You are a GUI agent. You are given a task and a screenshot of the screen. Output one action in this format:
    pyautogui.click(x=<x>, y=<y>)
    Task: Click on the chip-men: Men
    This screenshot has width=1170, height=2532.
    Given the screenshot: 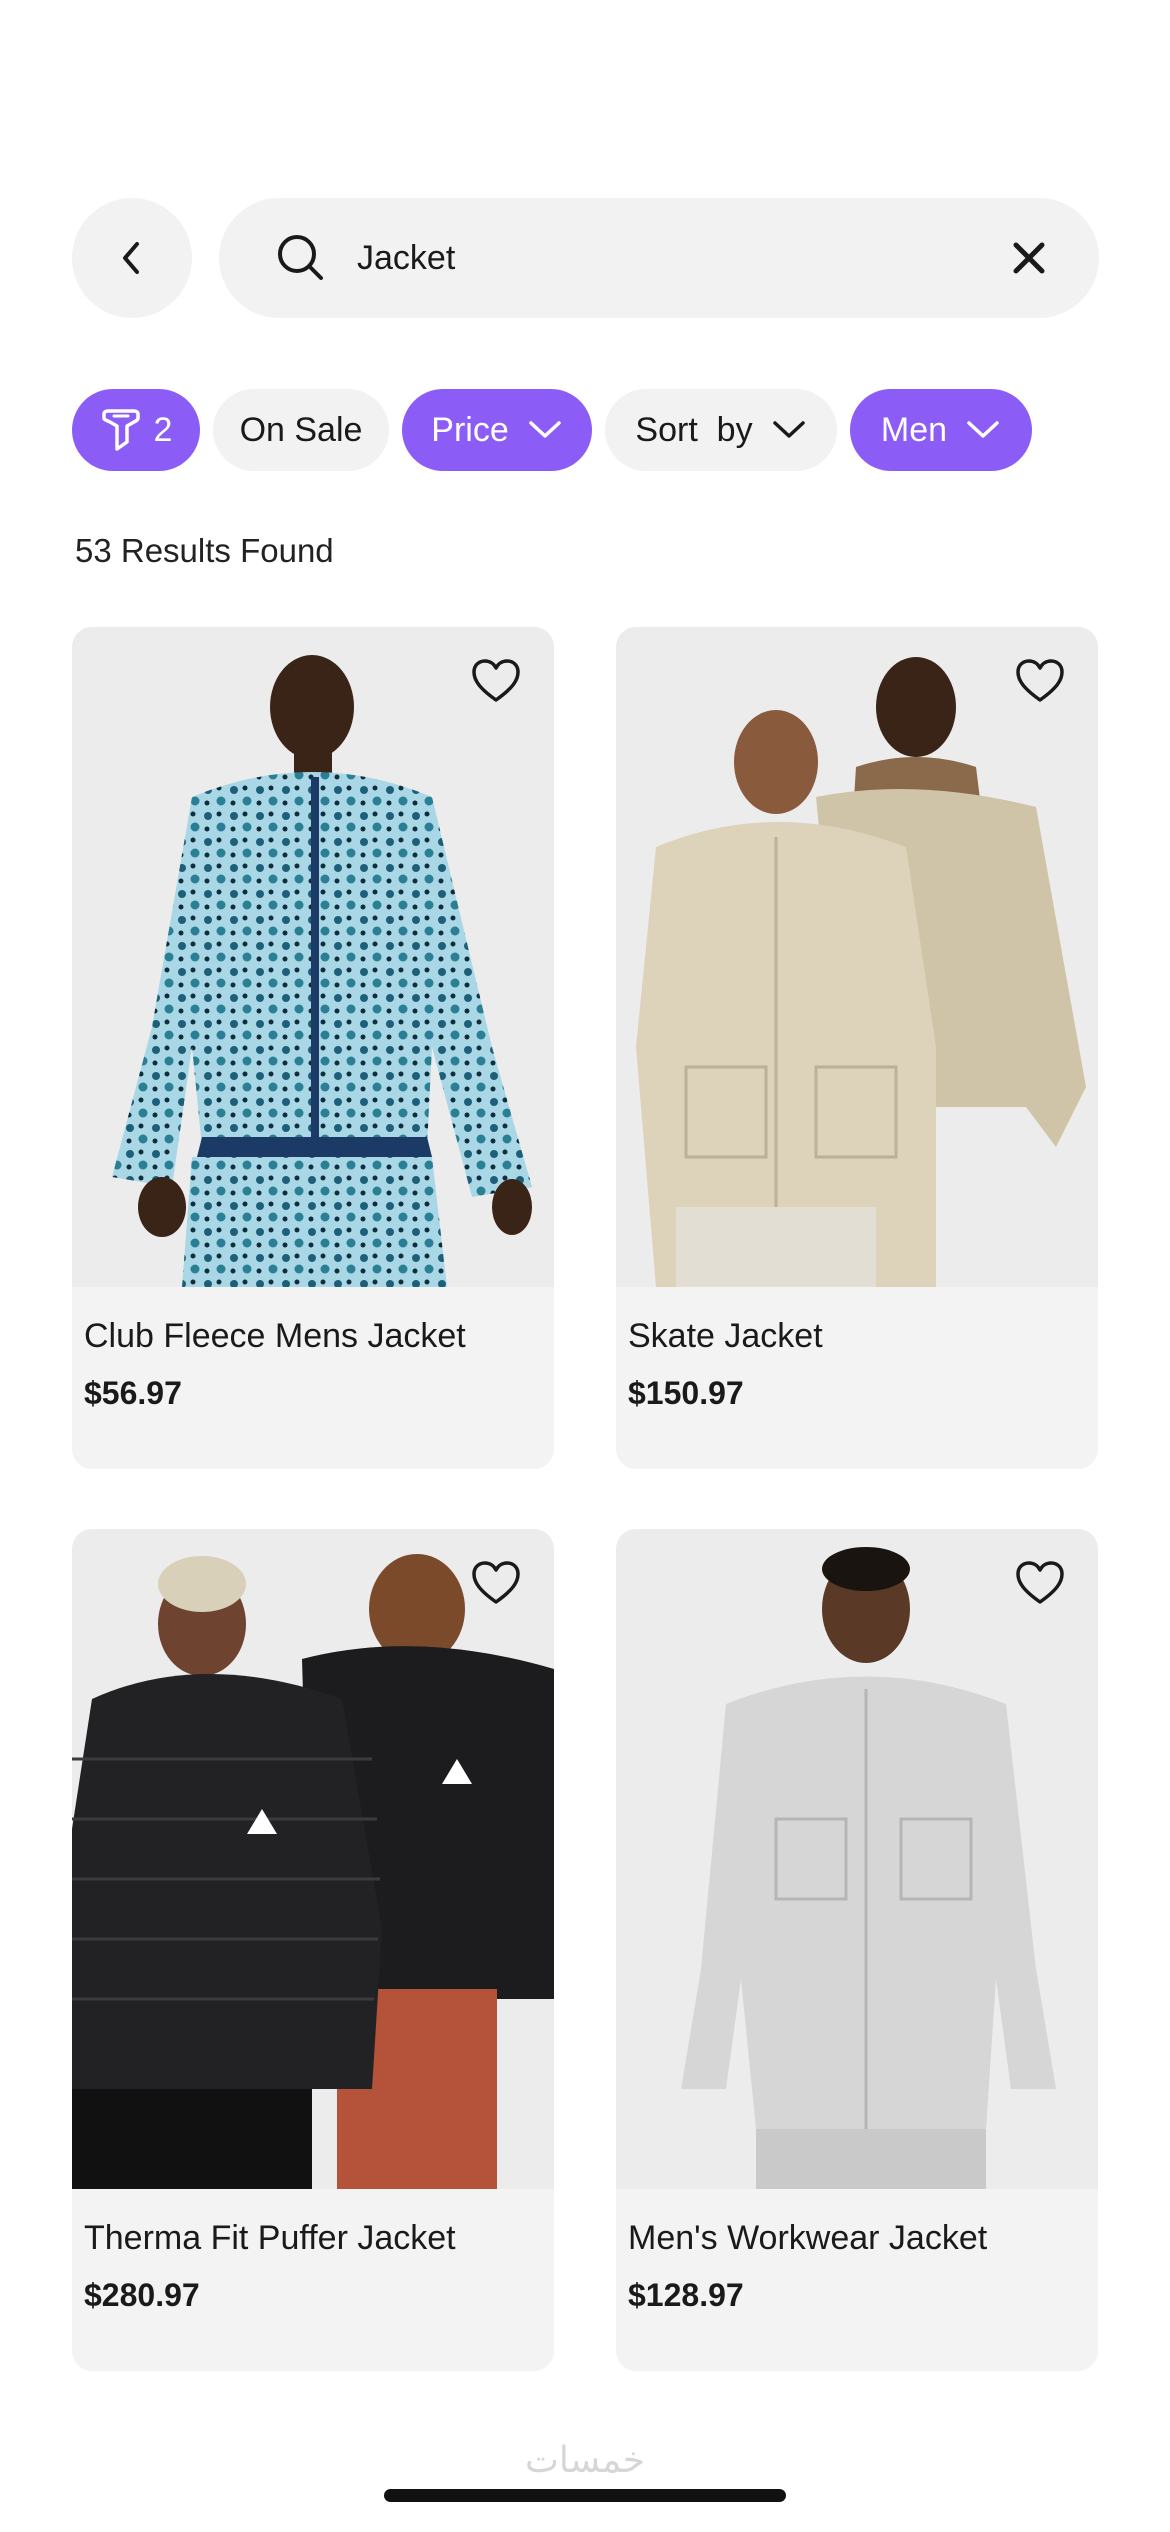 What is the action you would take?
    pyautogui.click(x=941, y=430)
    